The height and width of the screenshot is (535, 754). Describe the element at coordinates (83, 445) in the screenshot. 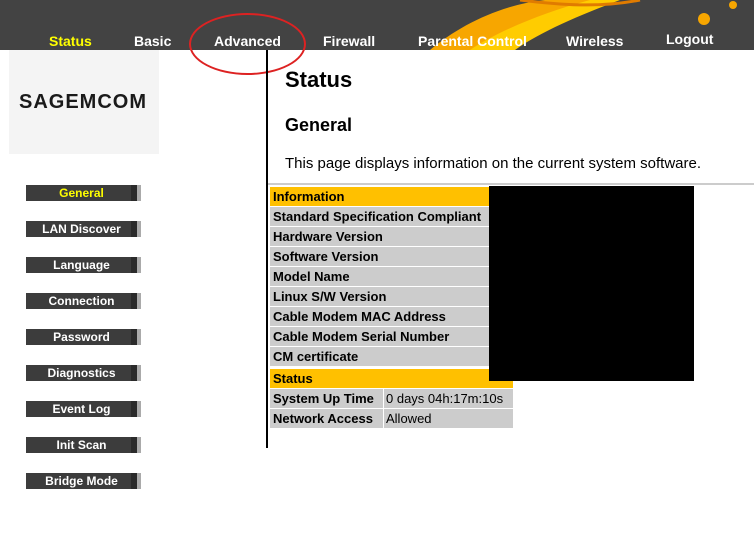

I see `sidebar-item-init-scan: Init Scan` at that location.